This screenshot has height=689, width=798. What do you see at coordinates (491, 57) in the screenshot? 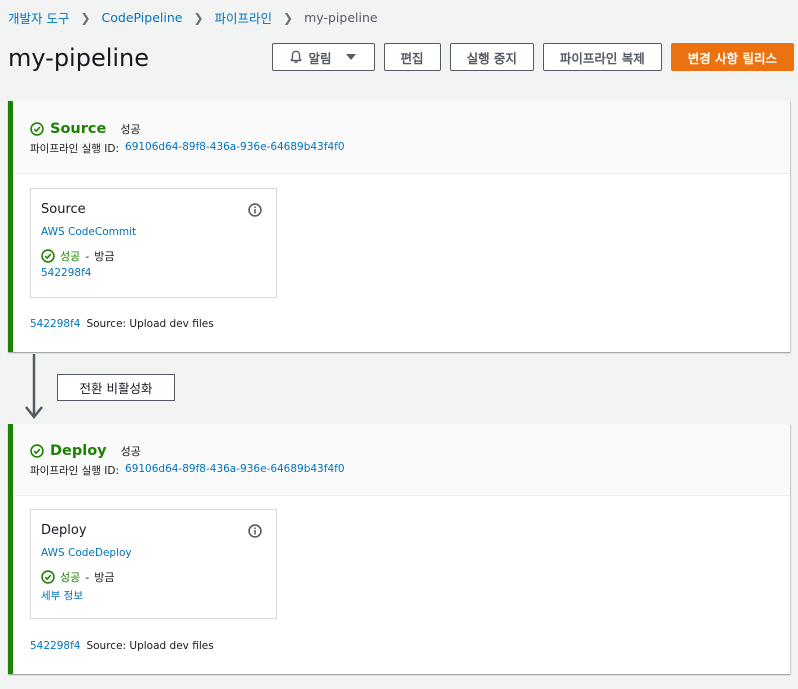
I see `stop-execution-button: 실행 중지` at bounding box center [491, 57].